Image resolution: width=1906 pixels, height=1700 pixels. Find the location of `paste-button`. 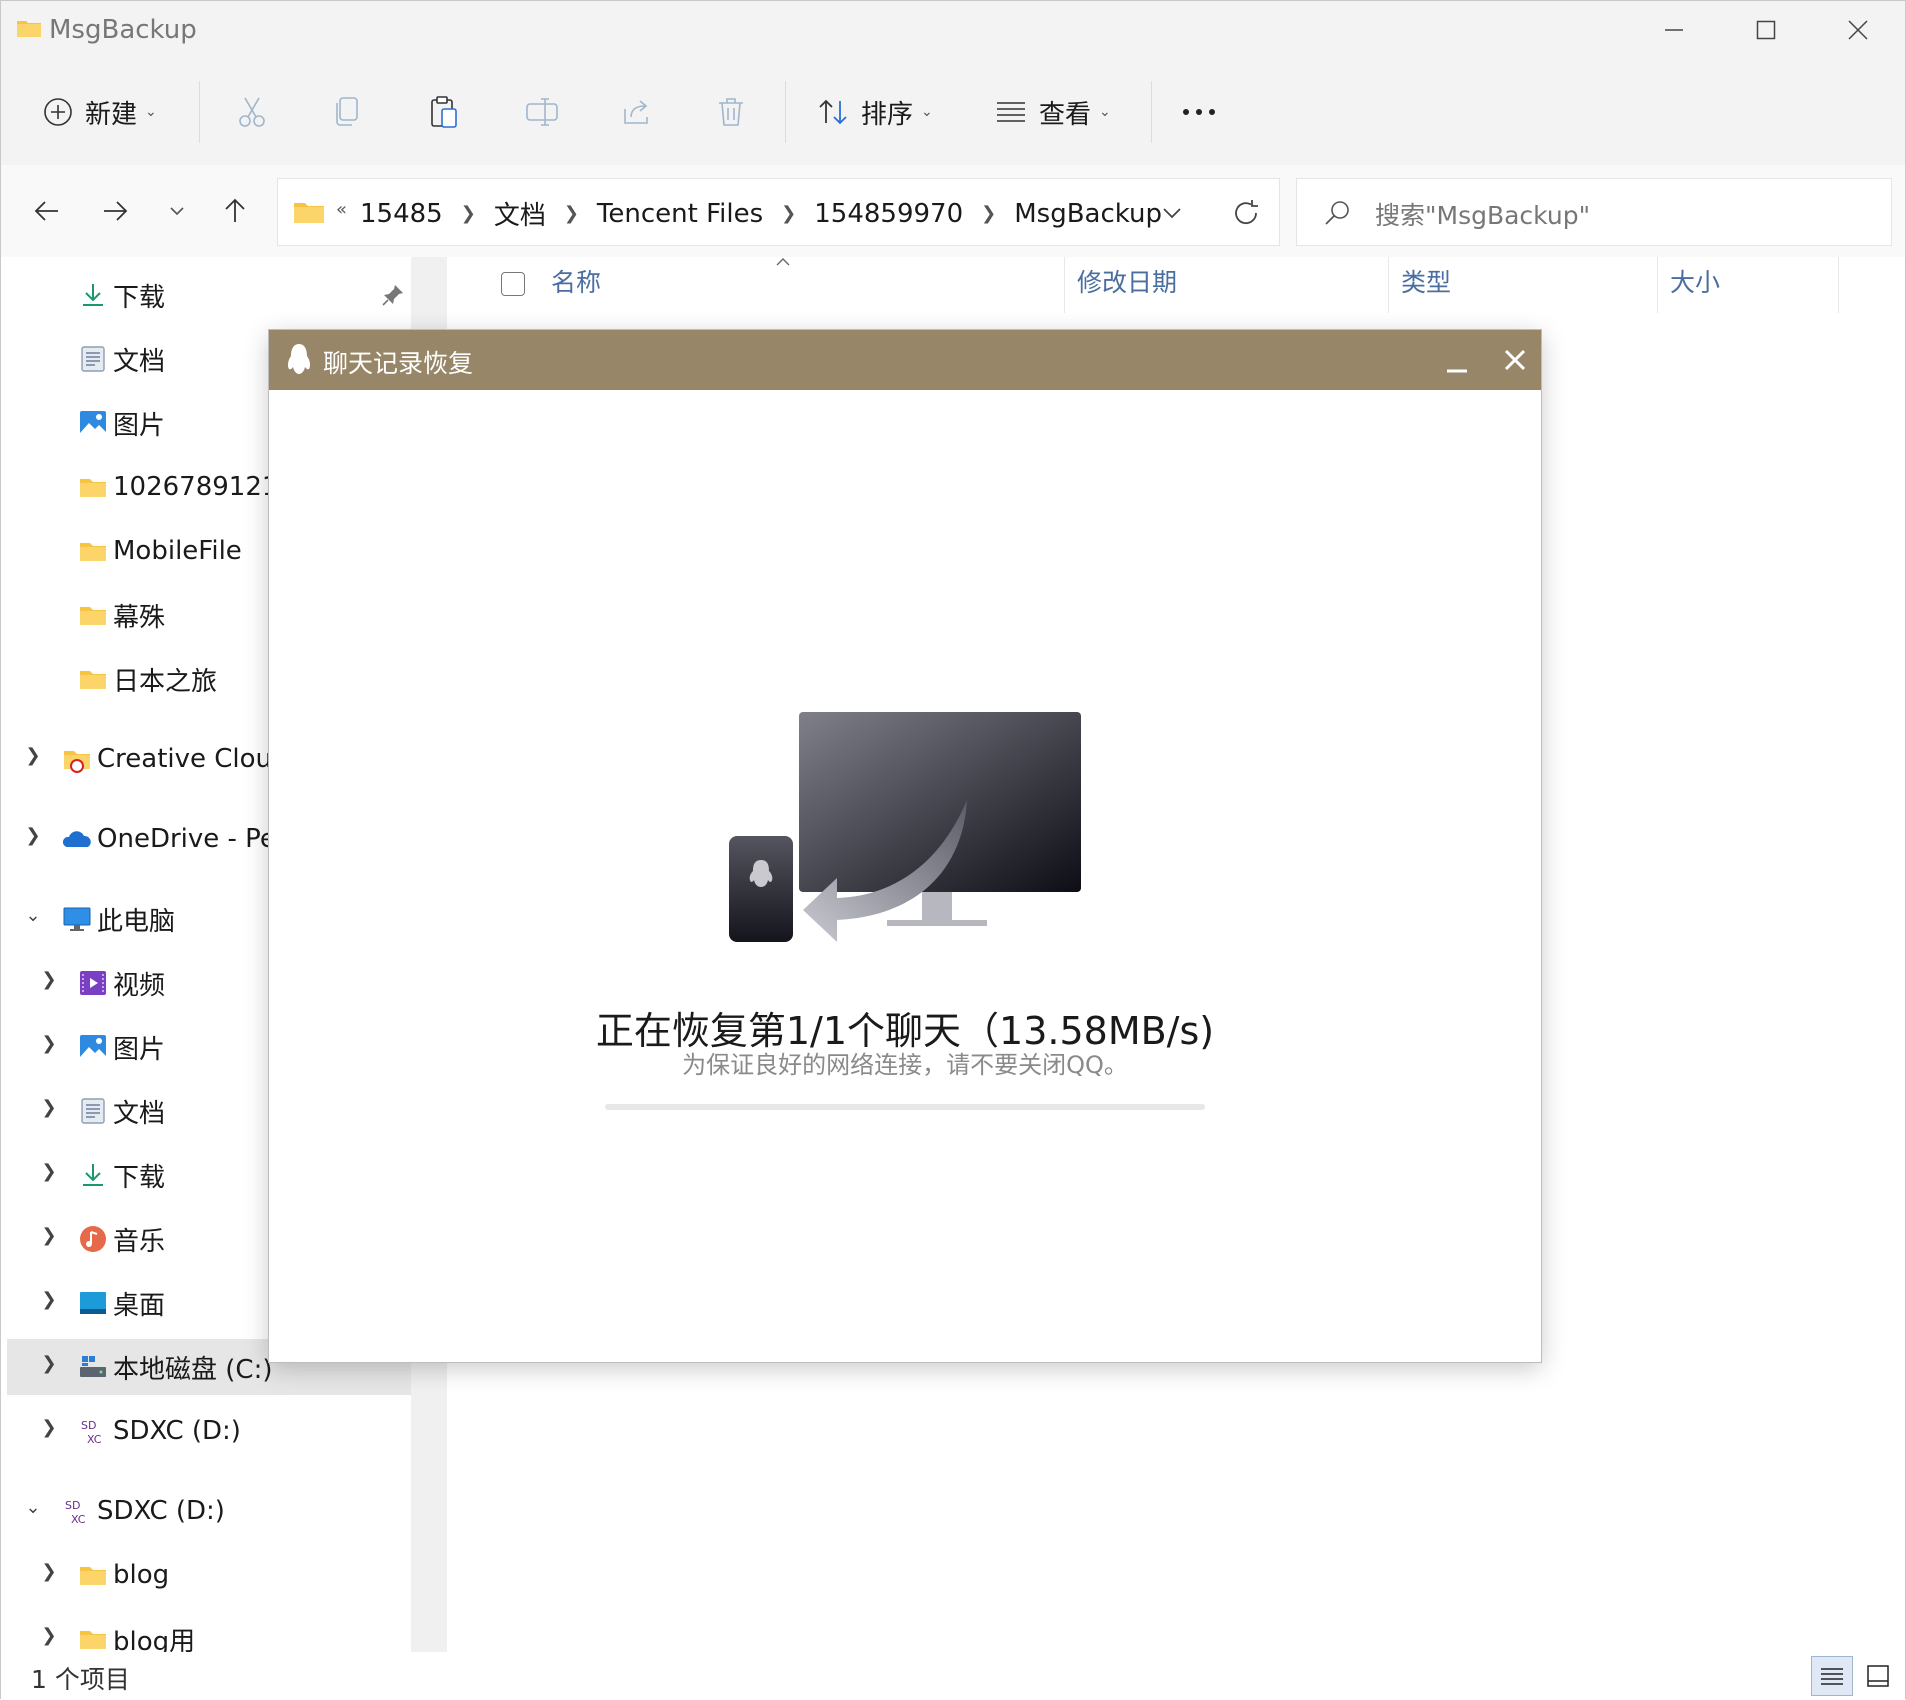

paste-button is located at coordinates (444, 112).